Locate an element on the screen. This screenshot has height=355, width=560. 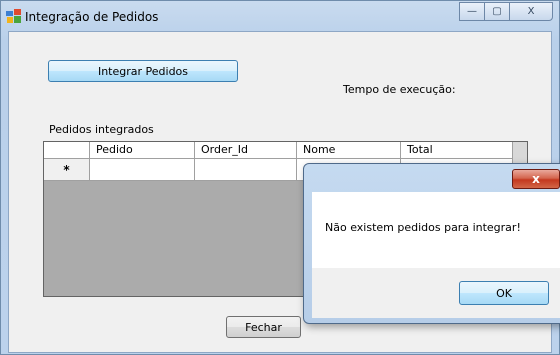
minimize-icon: — is located at coordinates (472, 11).